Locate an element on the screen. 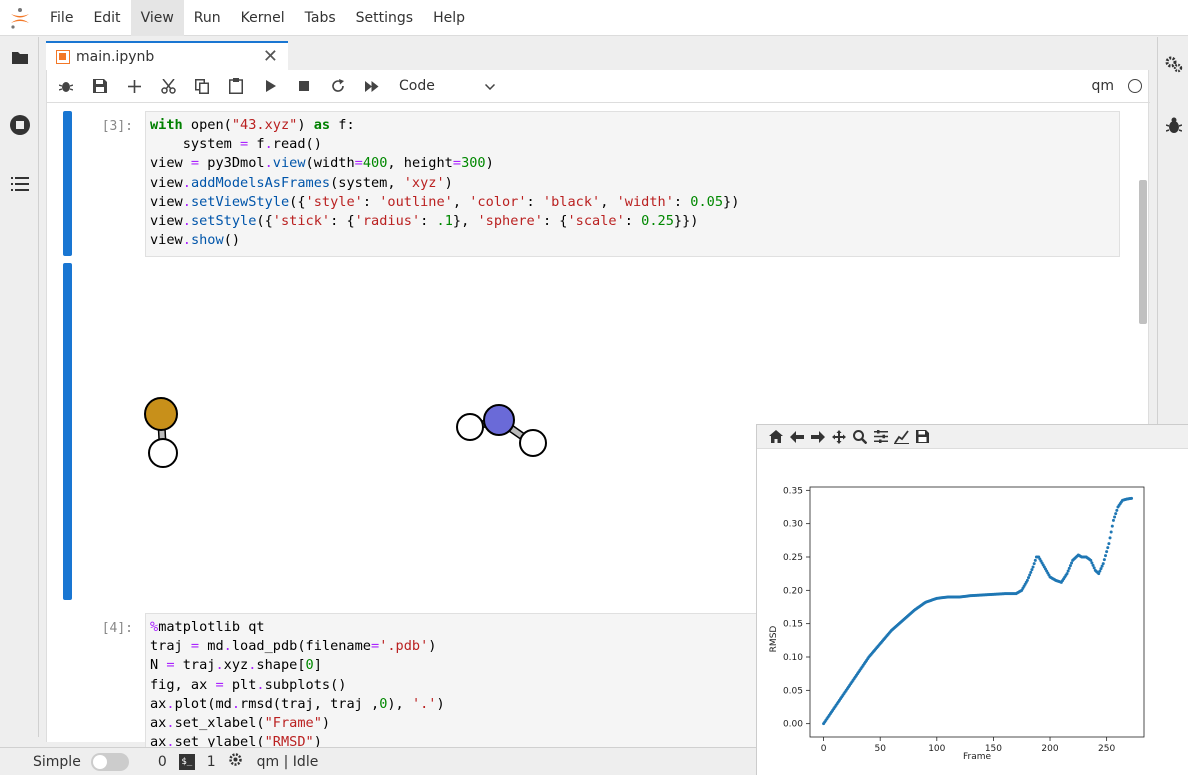 This screenshot has width=1188, height=775. terminal-count: 0 is located at coordinates (162, 762).